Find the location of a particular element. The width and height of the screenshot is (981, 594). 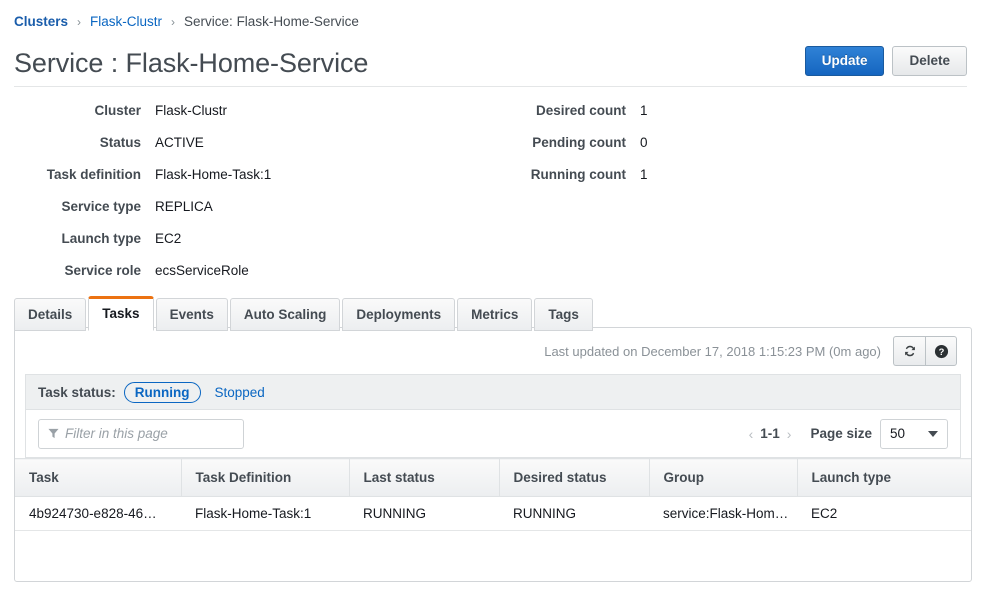

pagination-prev-icon: ‹ is located at coordinates (751, 434).